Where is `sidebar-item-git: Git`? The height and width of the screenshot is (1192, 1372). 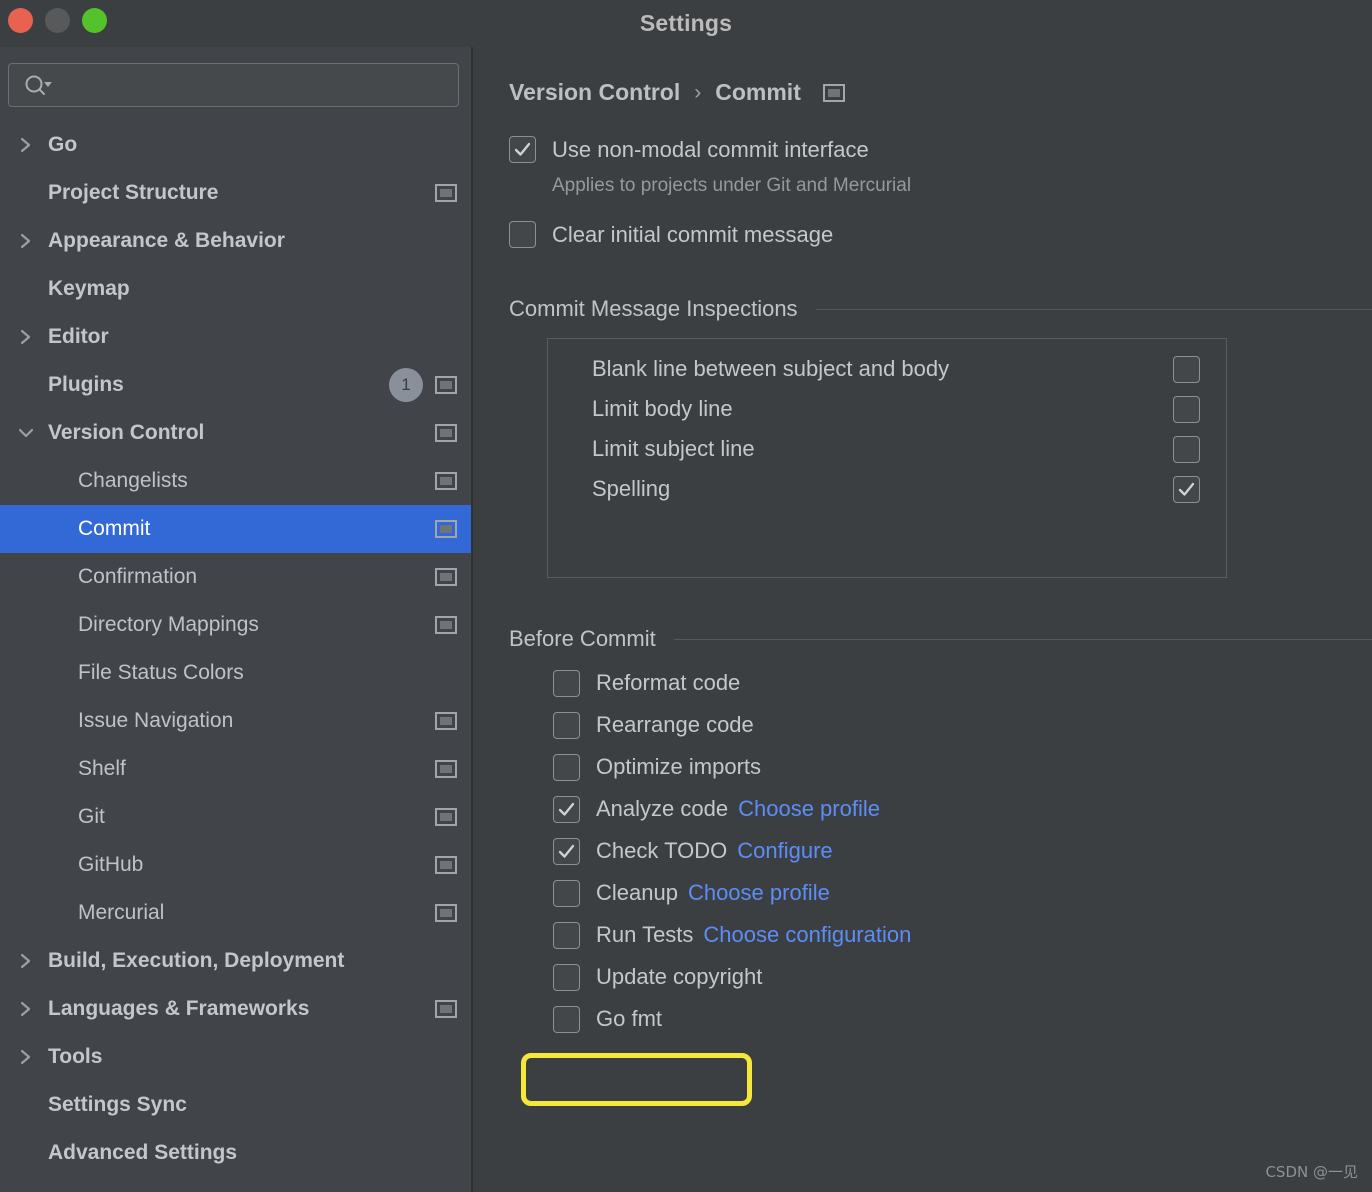 sidebar-item-git: Git is located at coordinates (236, 817).